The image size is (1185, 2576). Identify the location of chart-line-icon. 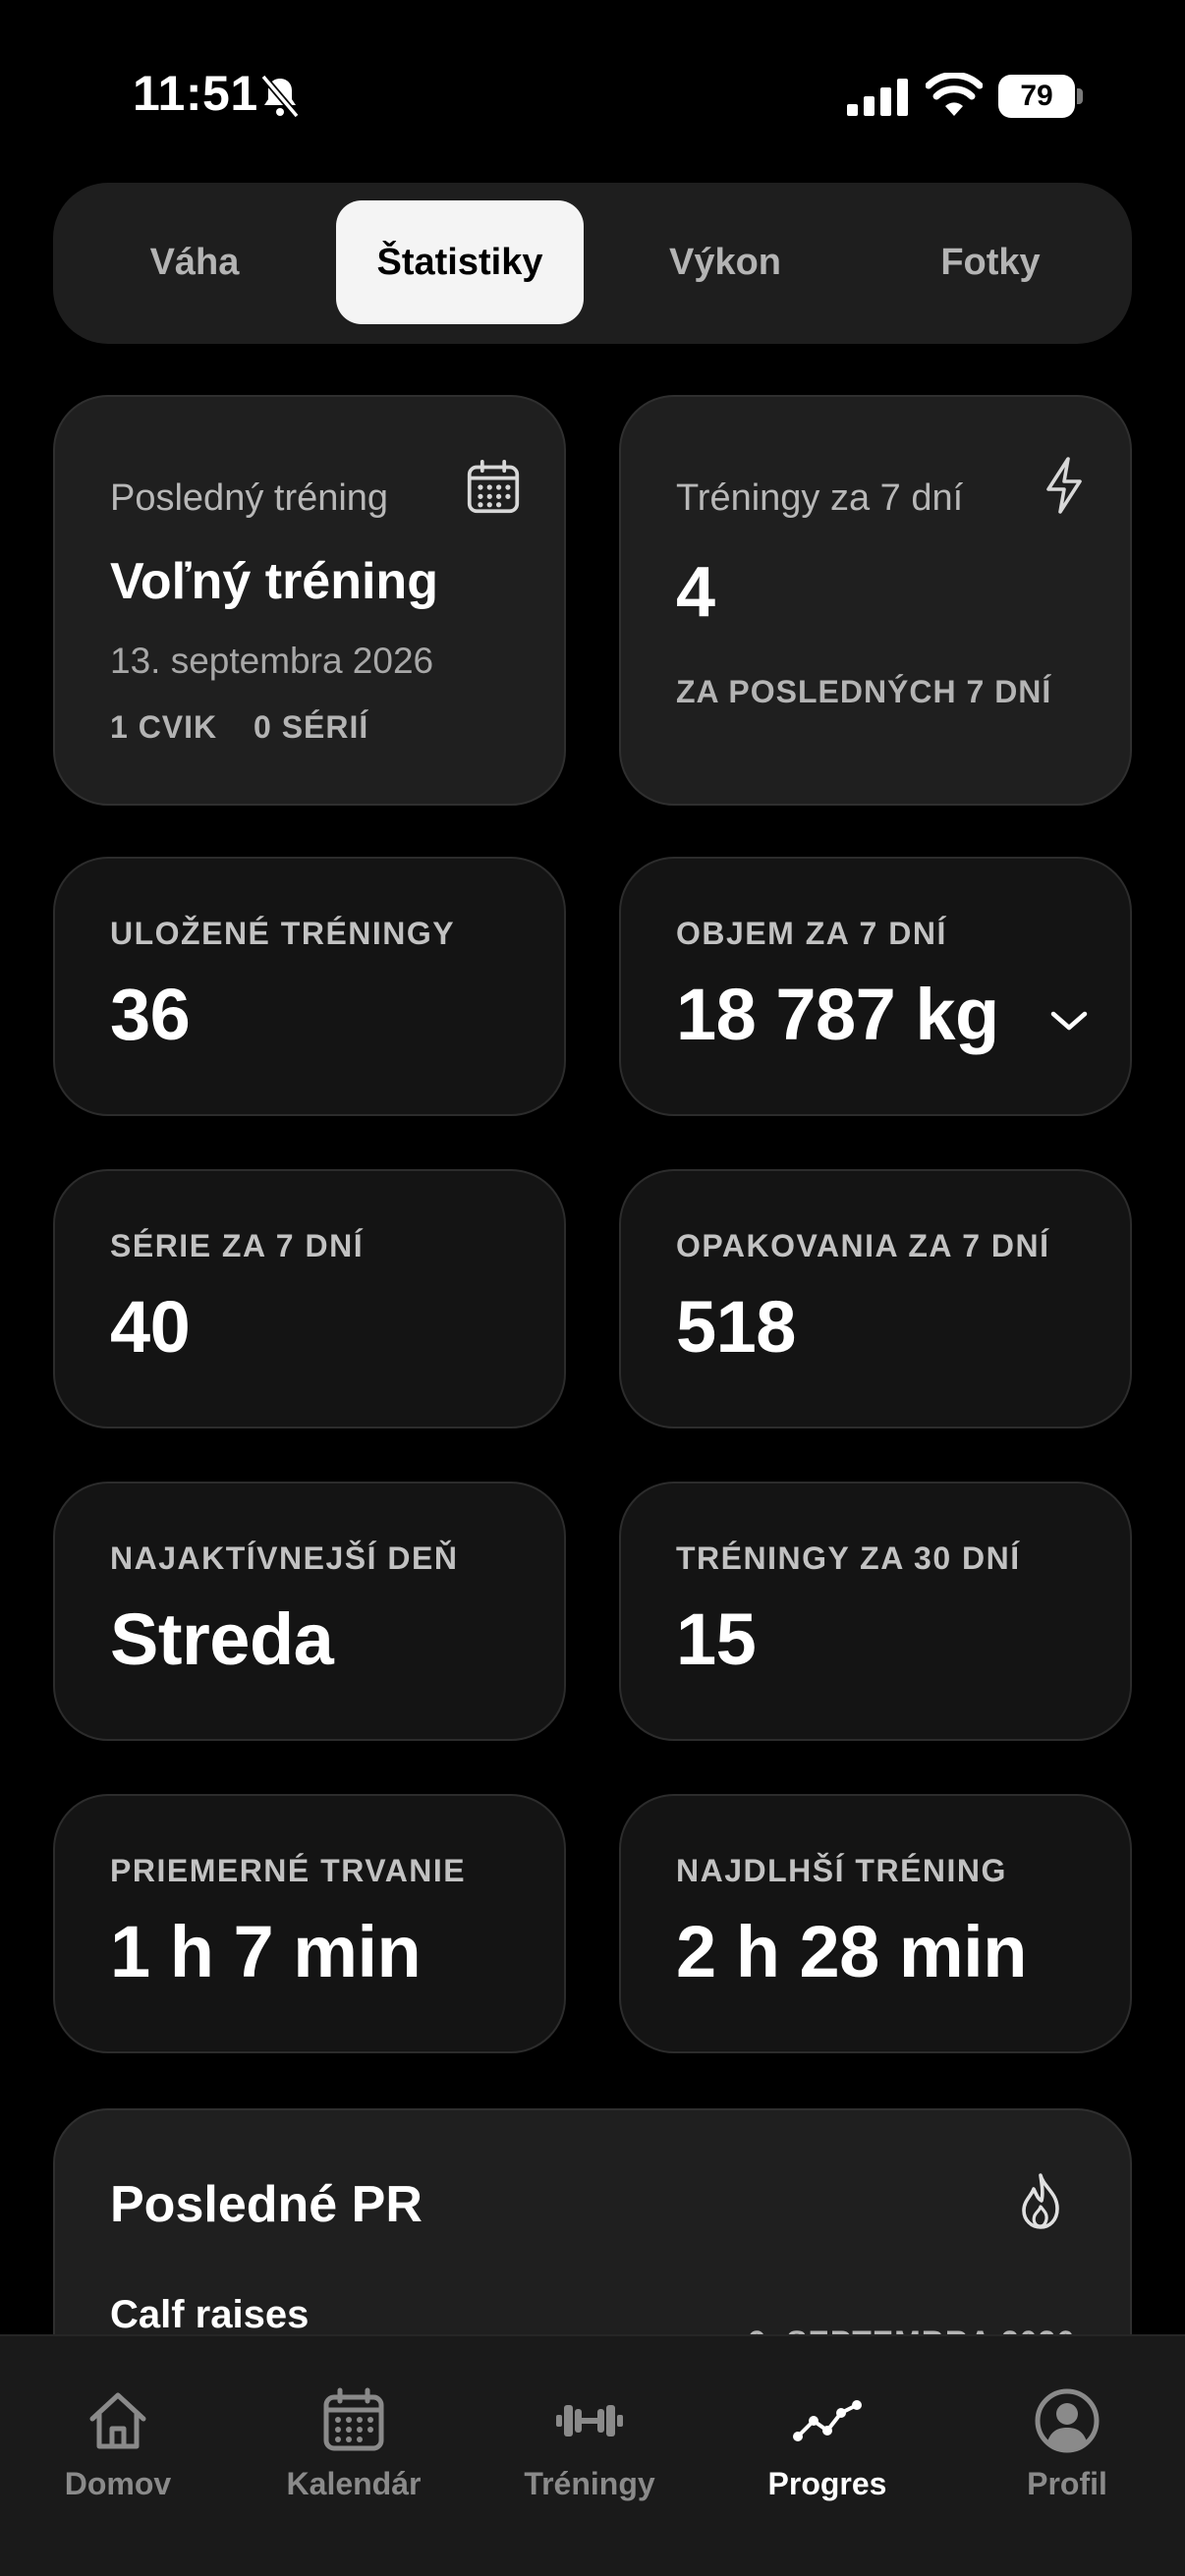
(828, 2420).